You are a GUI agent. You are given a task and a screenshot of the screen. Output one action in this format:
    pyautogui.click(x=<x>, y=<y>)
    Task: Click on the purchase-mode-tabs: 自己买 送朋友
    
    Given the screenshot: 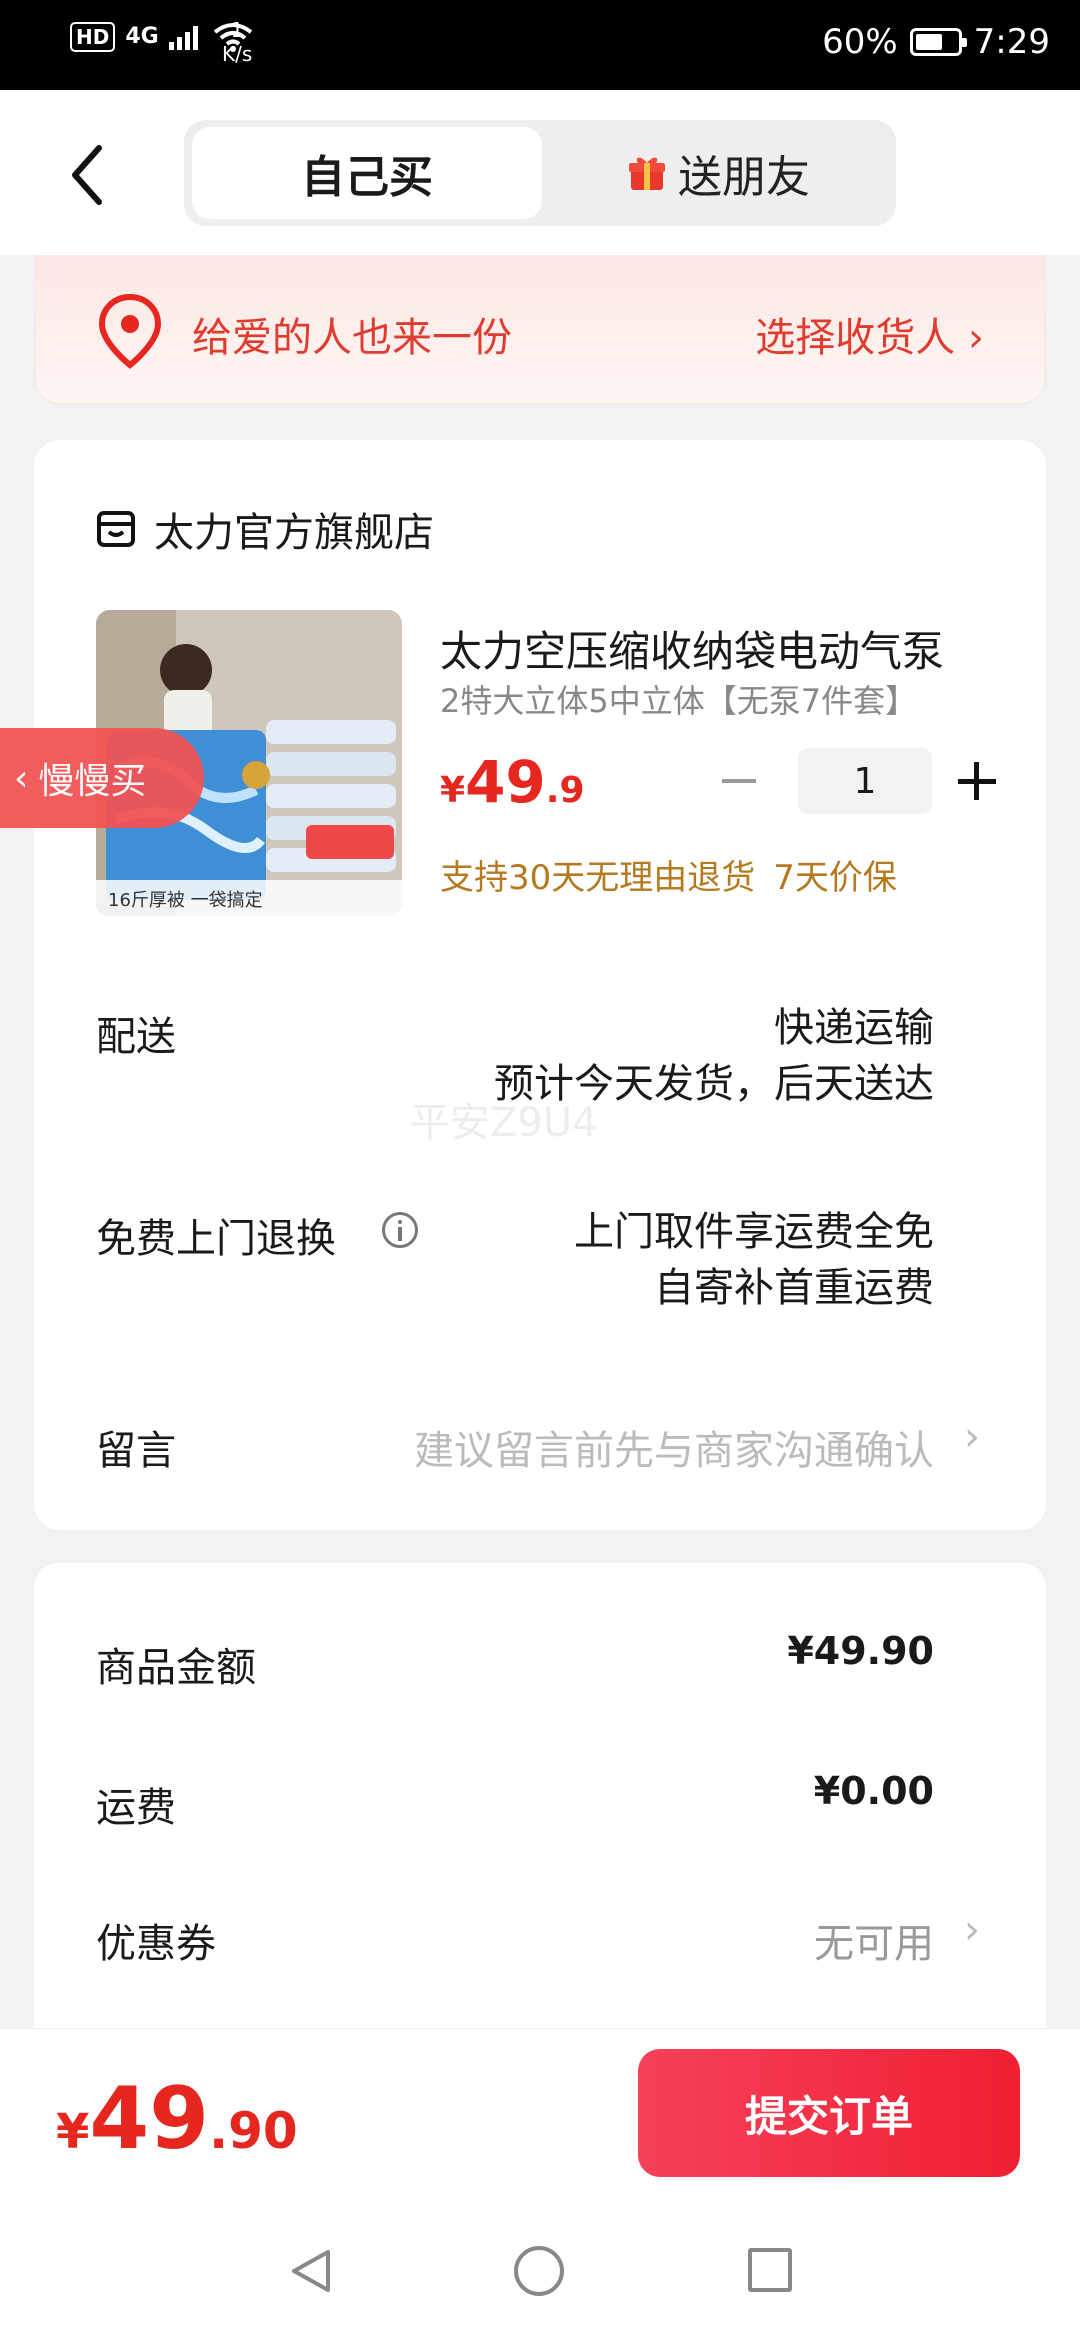 What is the action you would take?
    pyautogui.click(x=540, y=173)
    